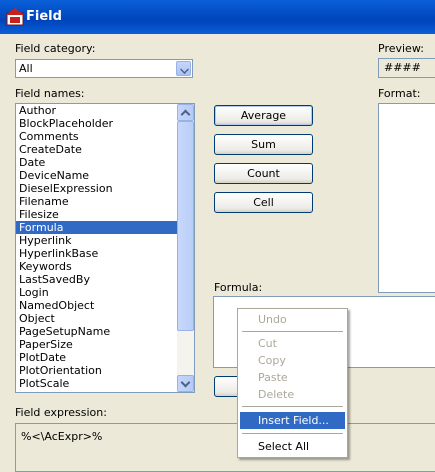 The width and height of the screenshot is (435, 472). What do you see at coordinates (15, 17) in the screenshot?
I see `app-icon` at bounding box center [15, 17].